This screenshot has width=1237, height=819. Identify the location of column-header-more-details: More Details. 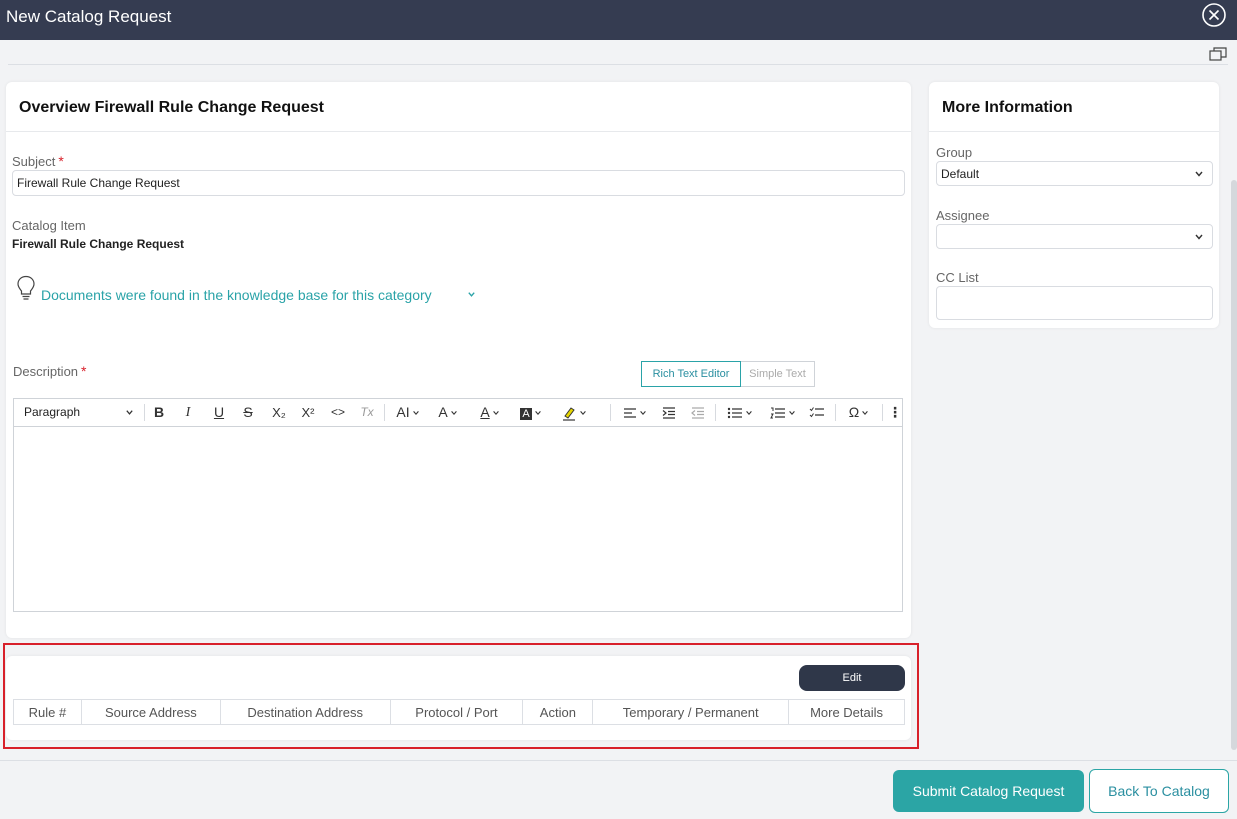
(846, 712).